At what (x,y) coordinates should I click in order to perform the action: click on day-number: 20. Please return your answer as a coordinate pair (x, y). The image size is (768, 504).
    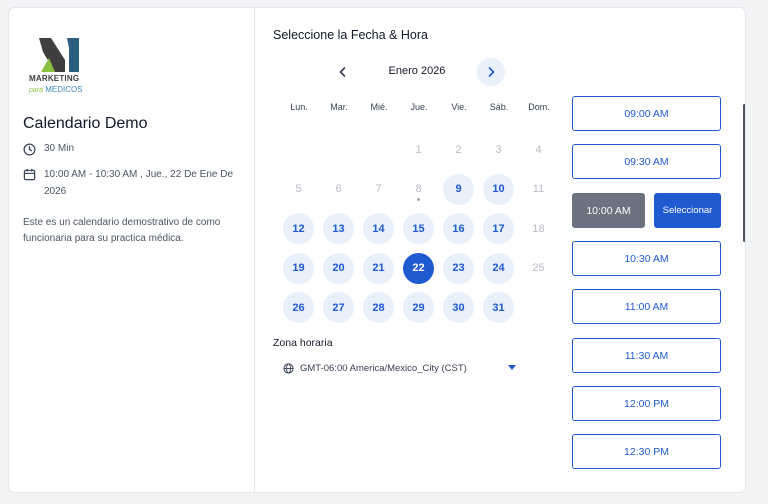
    Looking at the image, I should click on (338, 268).